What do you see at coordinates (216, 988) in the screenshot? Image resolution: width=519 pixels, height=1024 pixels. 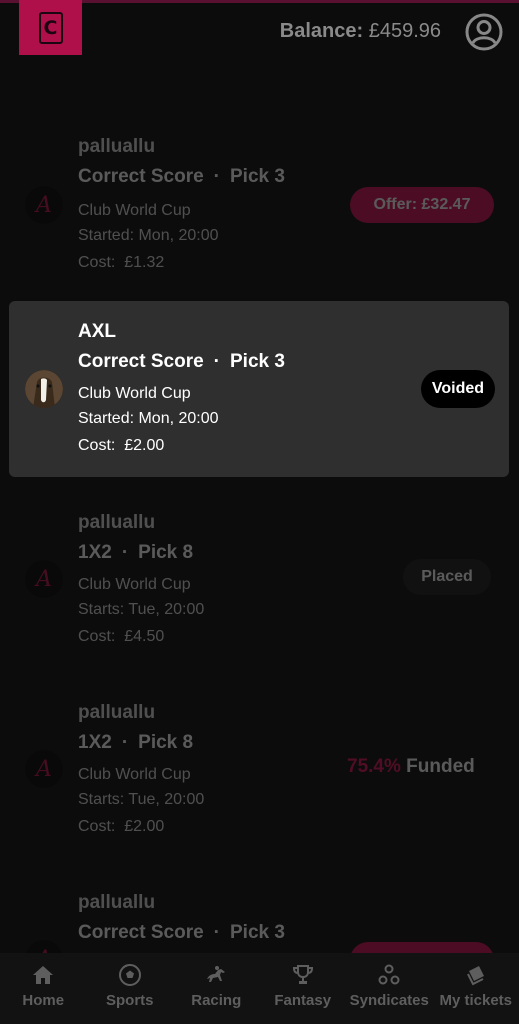 I see `nav-racing: Racing` at bounding box center [216, 988].